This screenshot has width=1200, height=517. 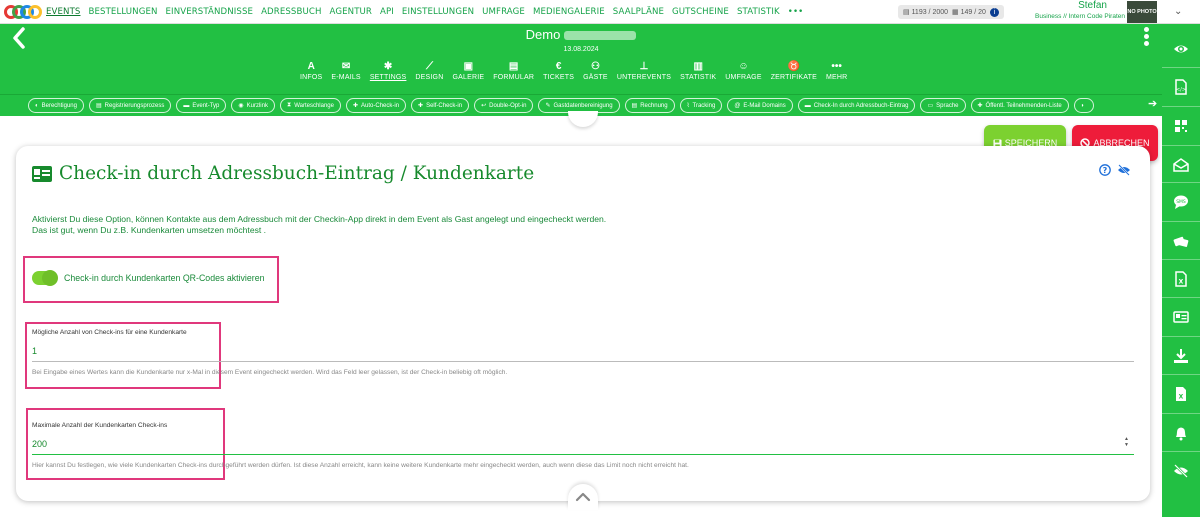 What do you see at coordinates (289, 105) in the screenshot?
I see `chip-icon: ⧗` at bounding box center [289, 105].